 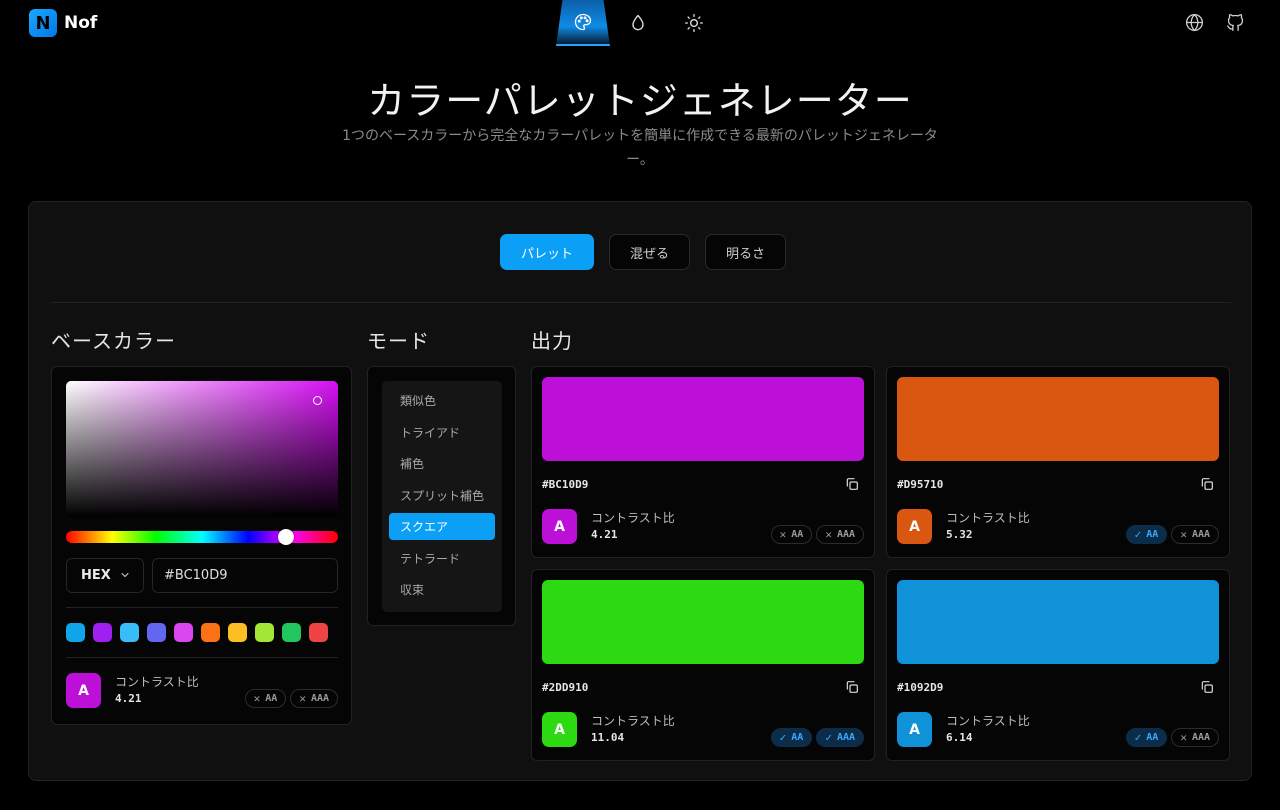 I want to click on output-contrast-row: A コントラスト比 4.21 ✕ AA ✕ AAA, so click(x=703, y=526).